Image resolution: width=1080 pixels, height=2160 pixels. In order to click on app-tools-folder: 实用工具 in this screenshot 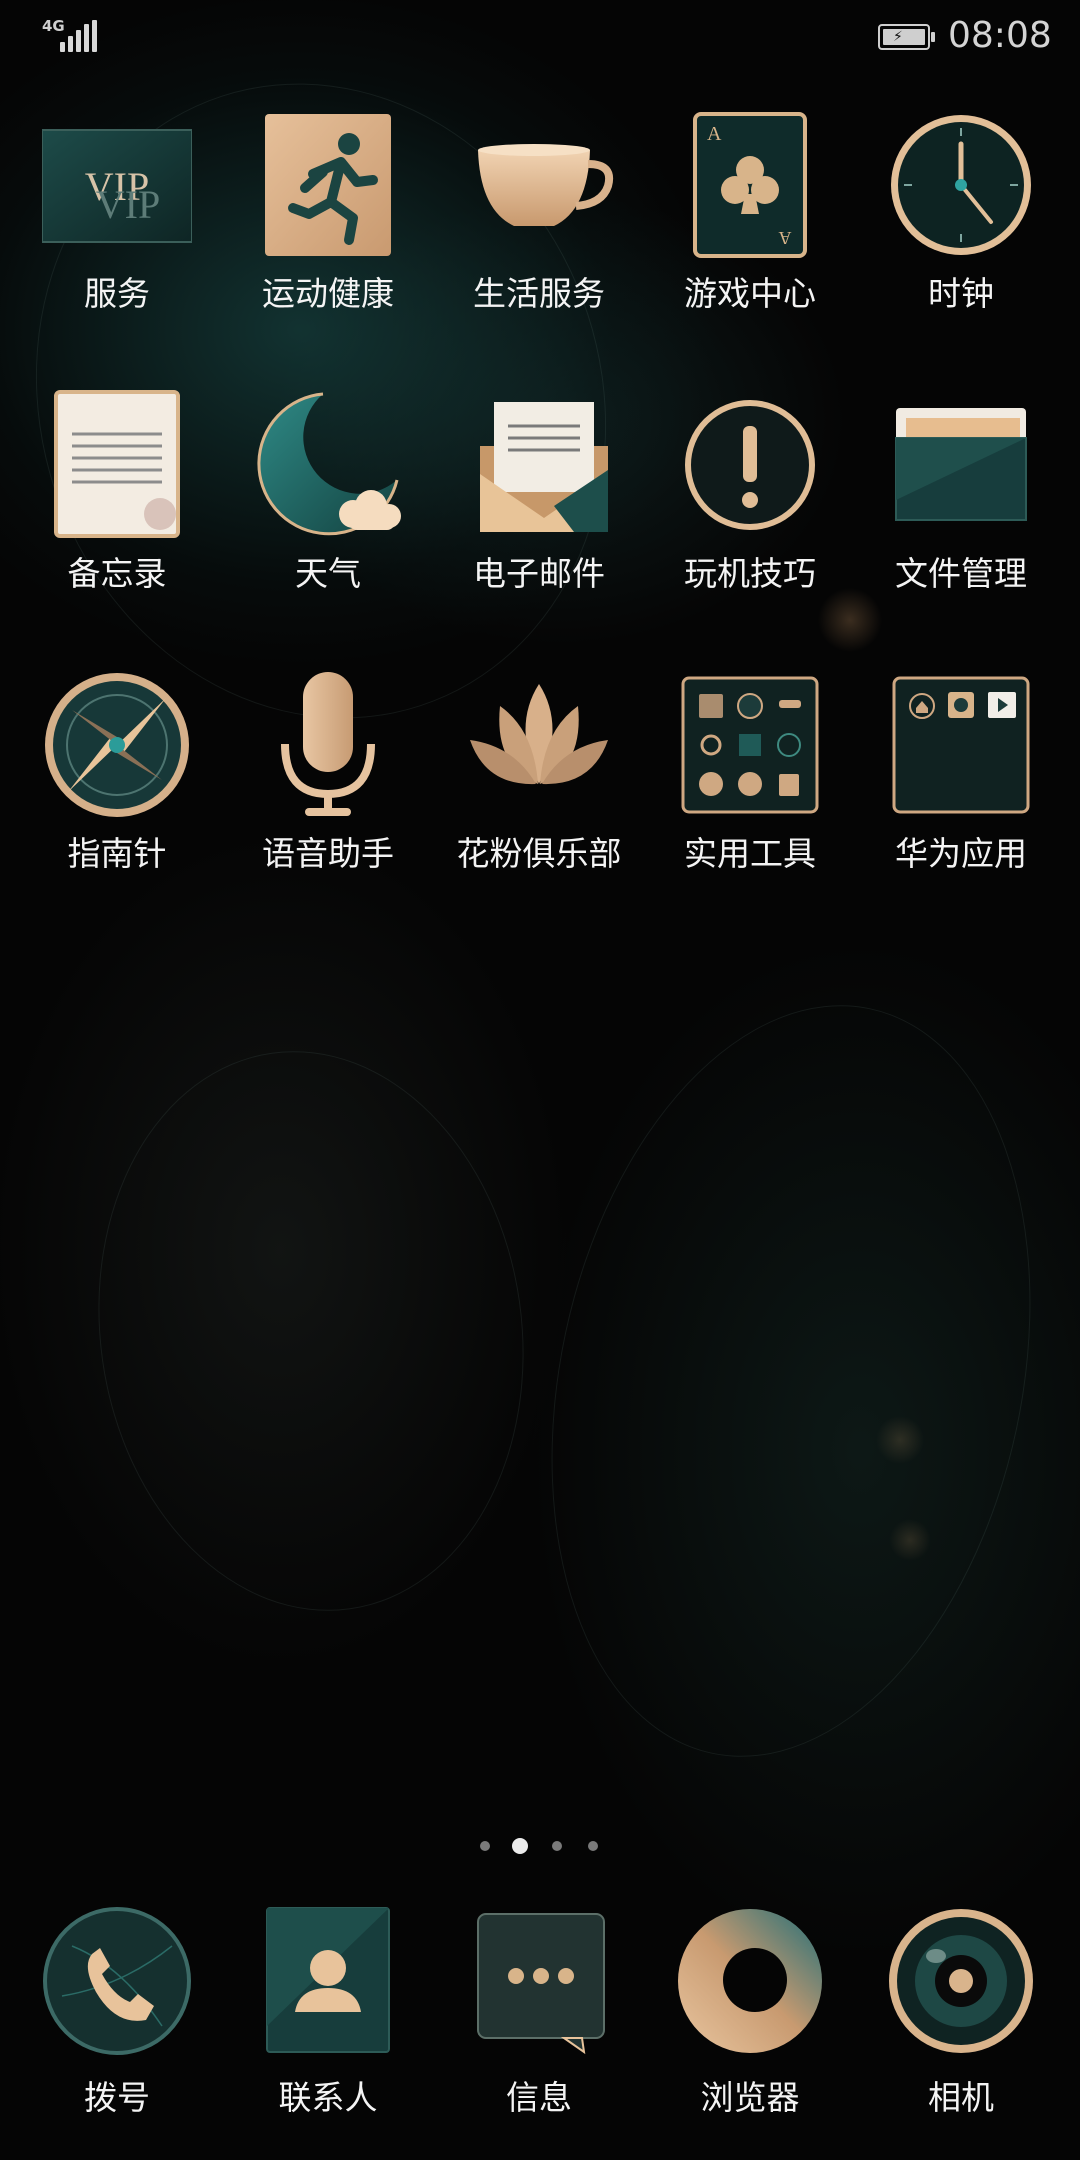, I will do `click(750, 800)`.